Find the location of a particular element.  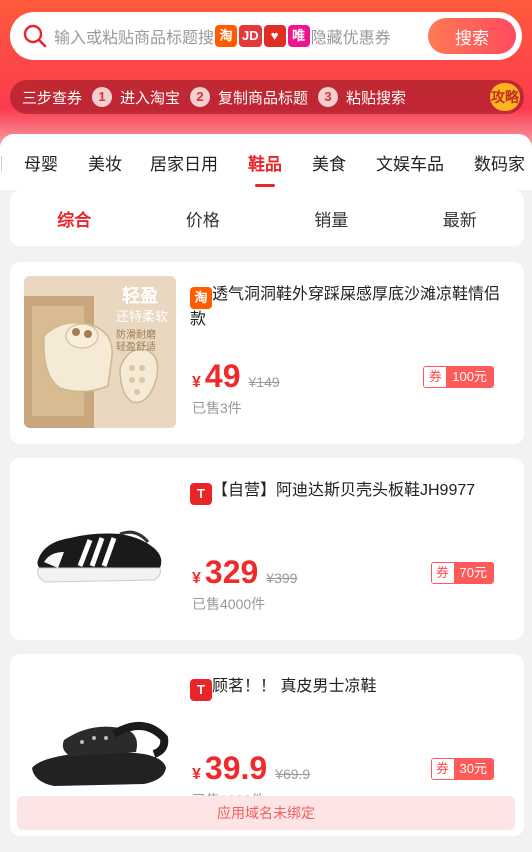

pinduoduo-icon: ♥ is located at coordinates (274, 36).